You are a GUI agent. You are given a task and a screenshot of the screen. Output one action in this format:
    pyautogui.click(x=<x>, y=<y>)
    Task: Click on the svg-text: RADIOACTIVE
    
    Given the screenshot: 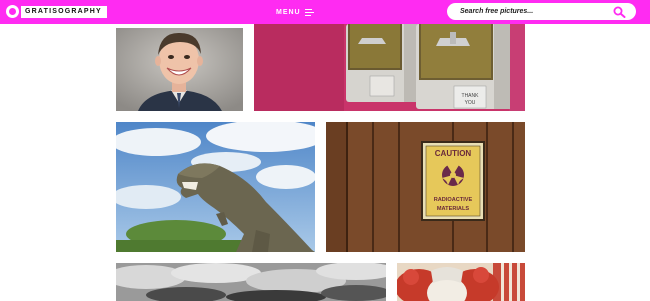 What is the action you would take?
    pyautogui.click(x=453, y=200)
    